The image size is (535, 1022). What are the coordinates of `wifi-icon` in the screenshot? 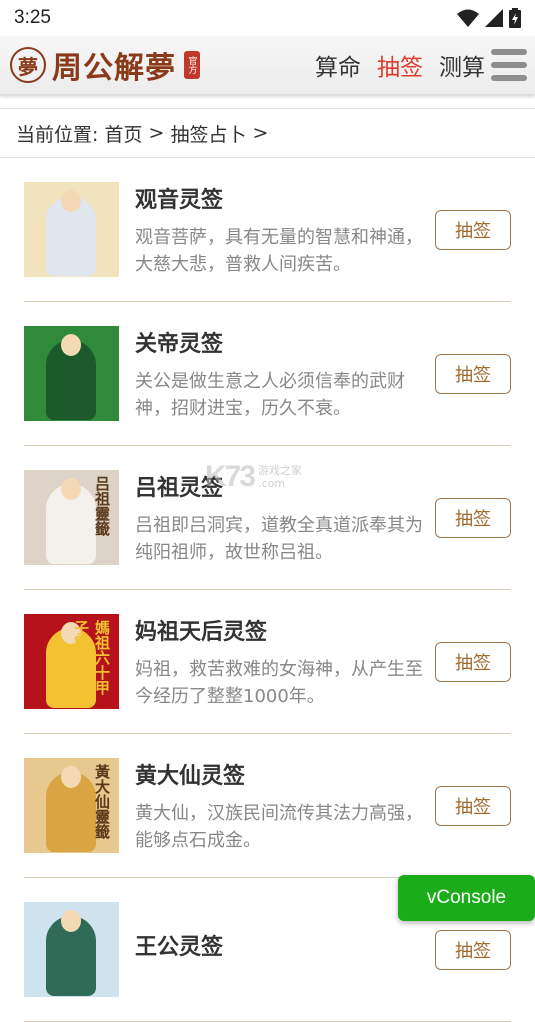 It's located at (468, 18).